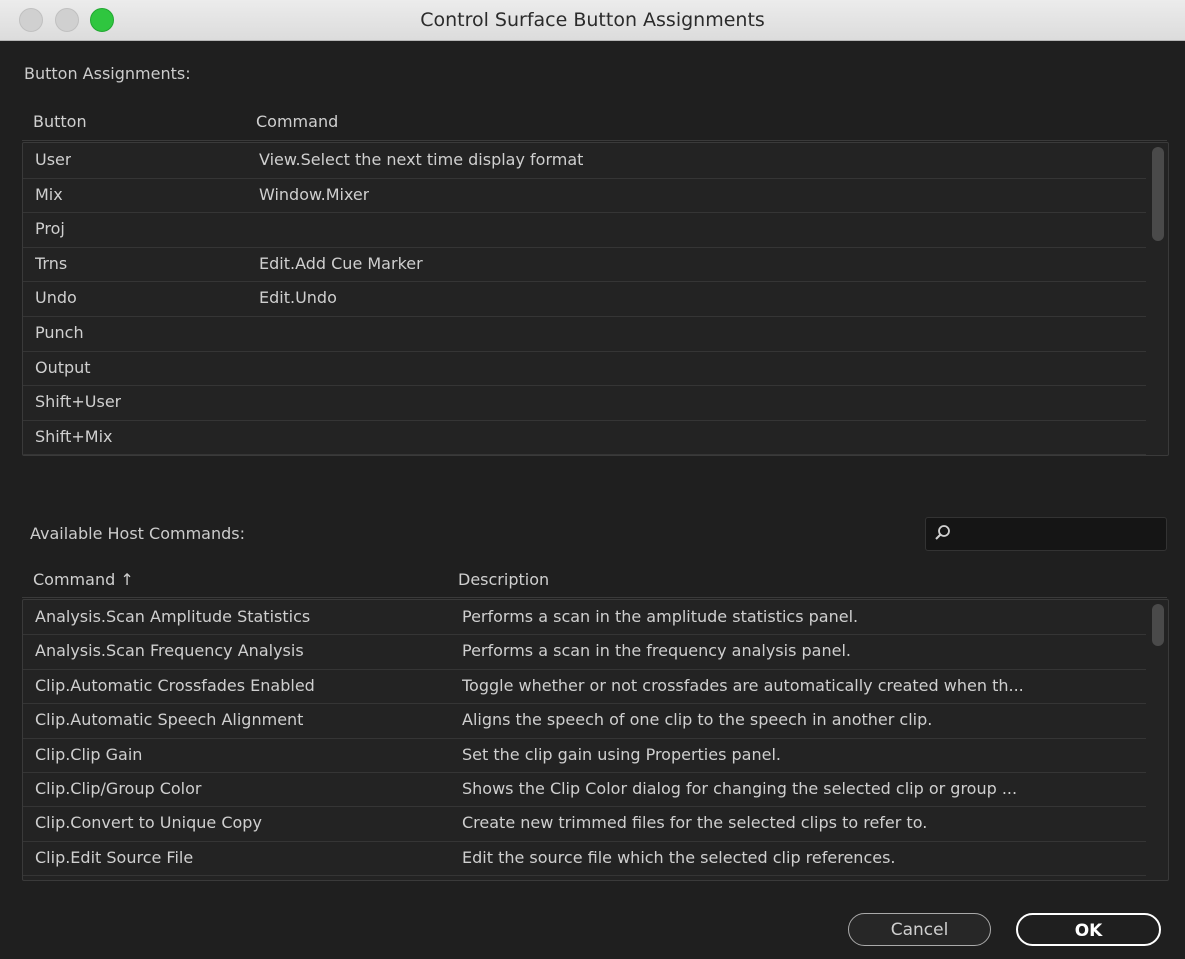 This screenshot has width=1185, height=959. I want to click on assignment-row: Mix Window.Mixer, so click(584, 196).